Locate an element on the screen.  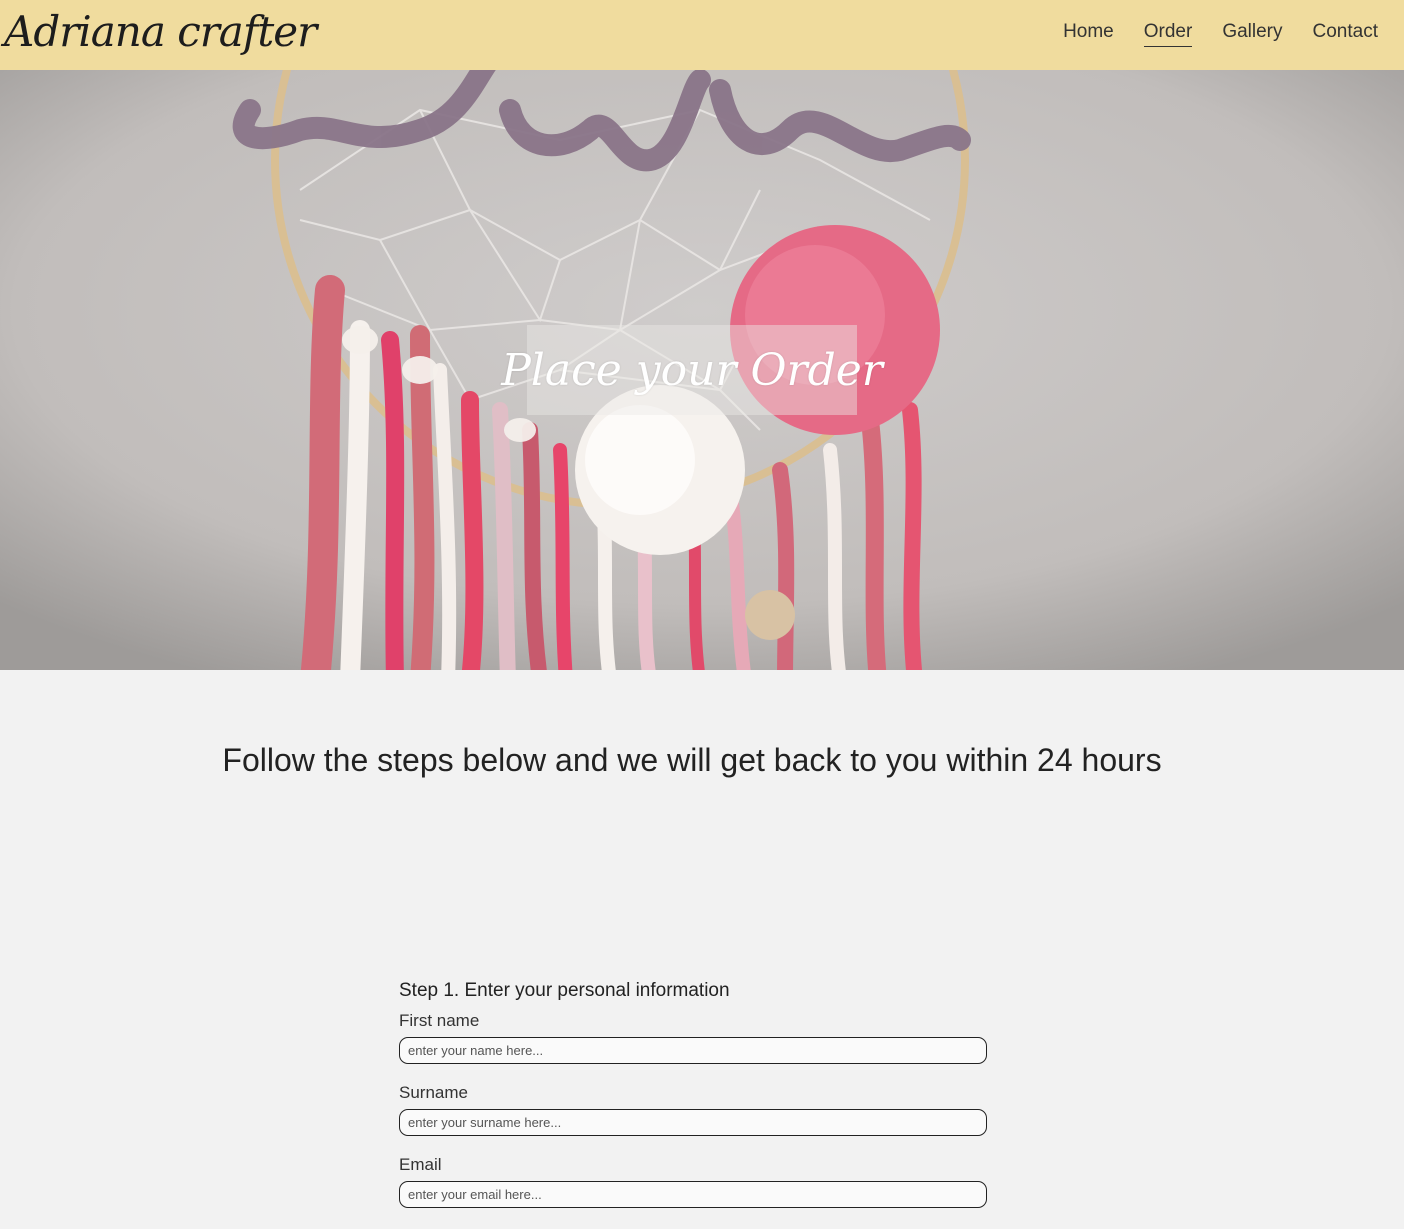
nav-link-order: Order is located at coordinates (1168, 33).